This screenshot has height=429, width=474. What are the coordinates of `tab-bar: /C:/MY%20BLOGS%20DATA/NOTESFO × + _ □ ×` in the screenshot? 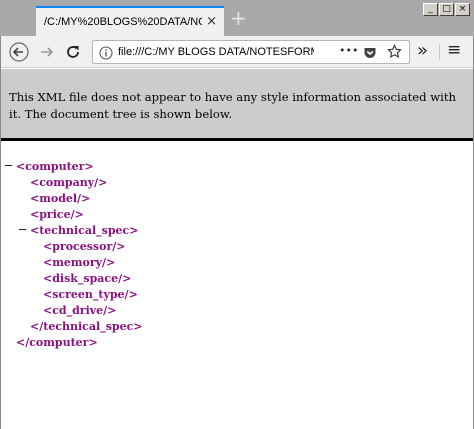 It's located at (237, 18).